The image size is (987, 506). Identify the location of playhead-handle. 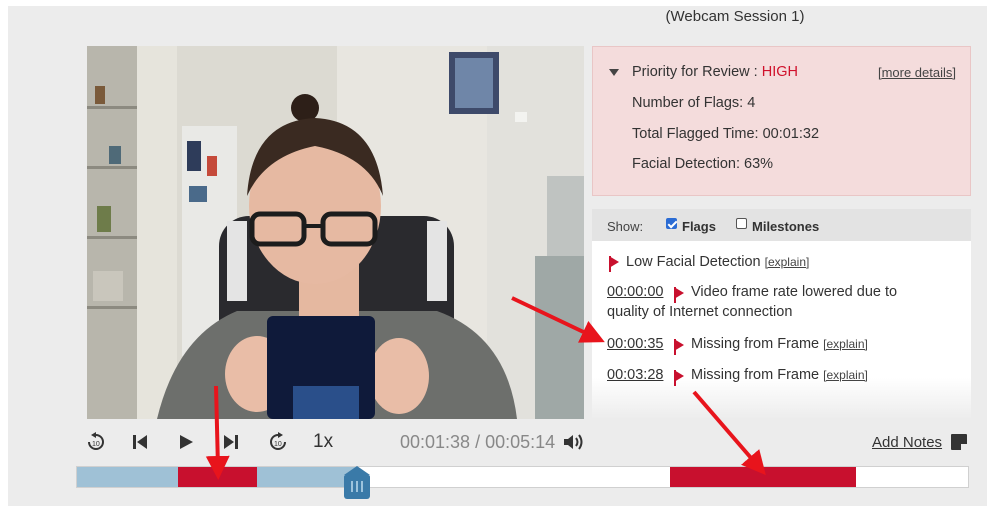
(357, 482).